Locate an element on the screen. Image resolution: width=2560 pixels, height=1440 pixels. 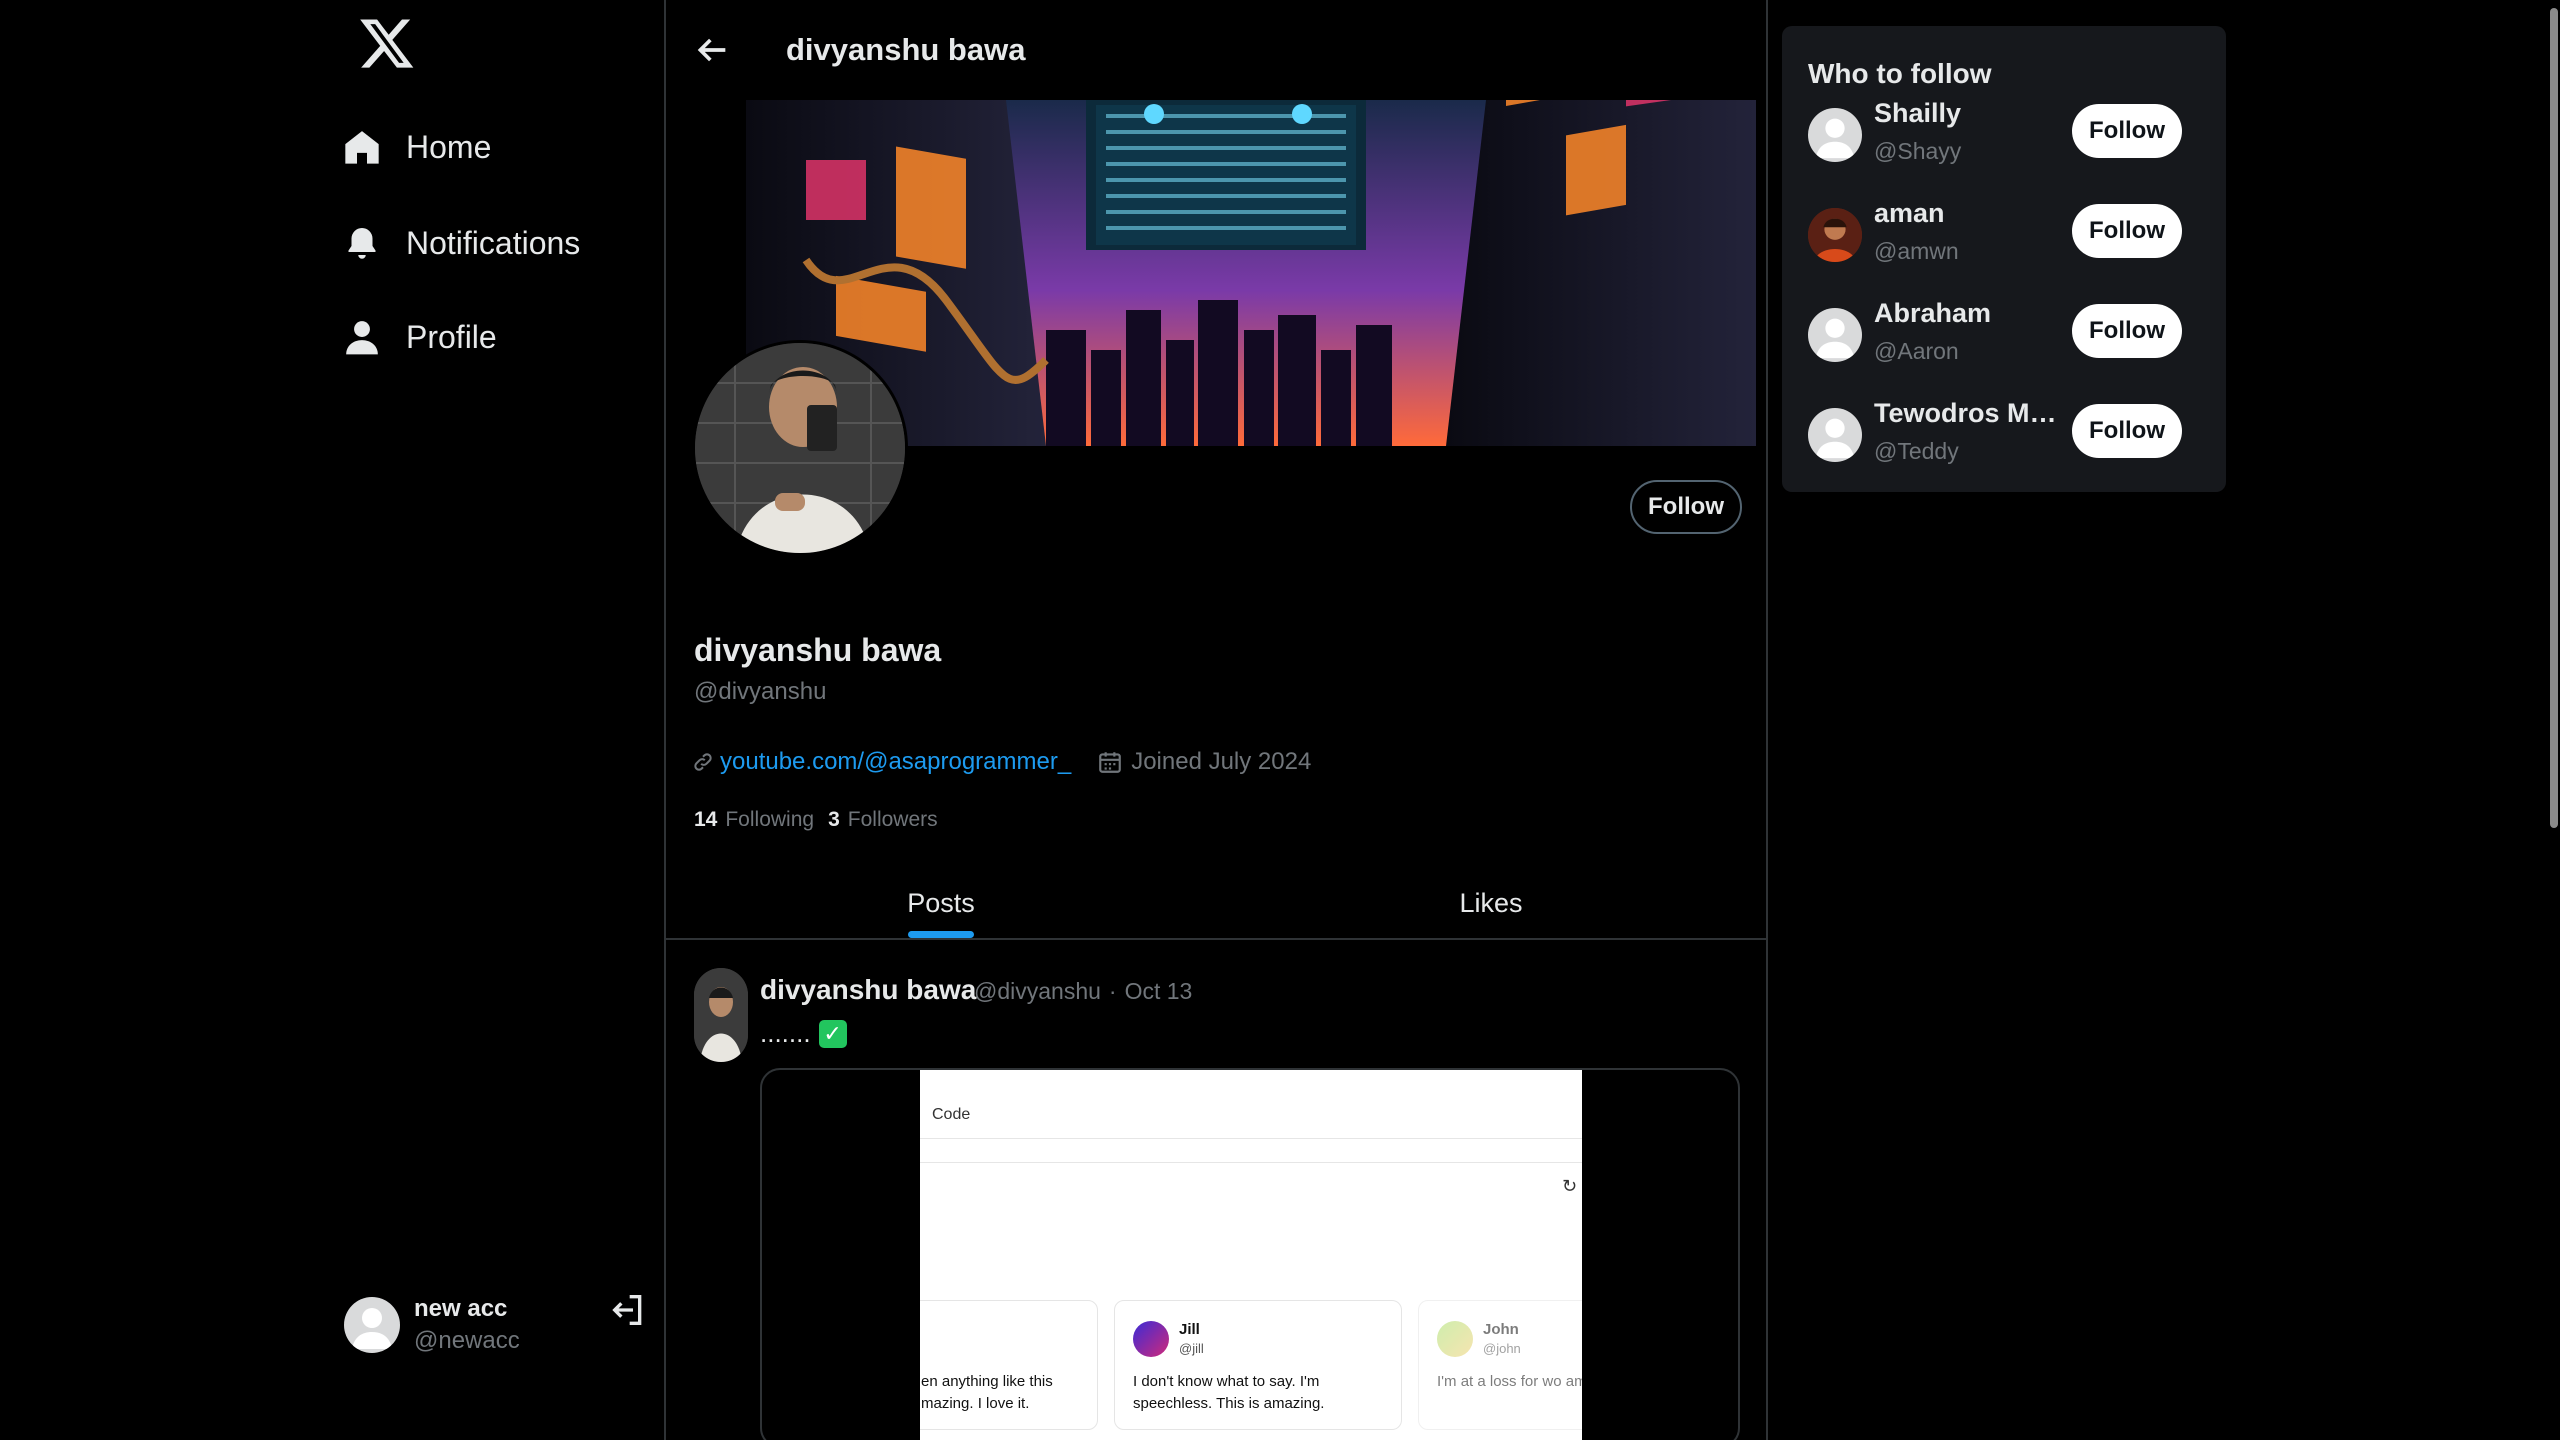
review-card-body: I'm at a loss for wo amazing. I love it. is located at coordinates (1509, 1381).